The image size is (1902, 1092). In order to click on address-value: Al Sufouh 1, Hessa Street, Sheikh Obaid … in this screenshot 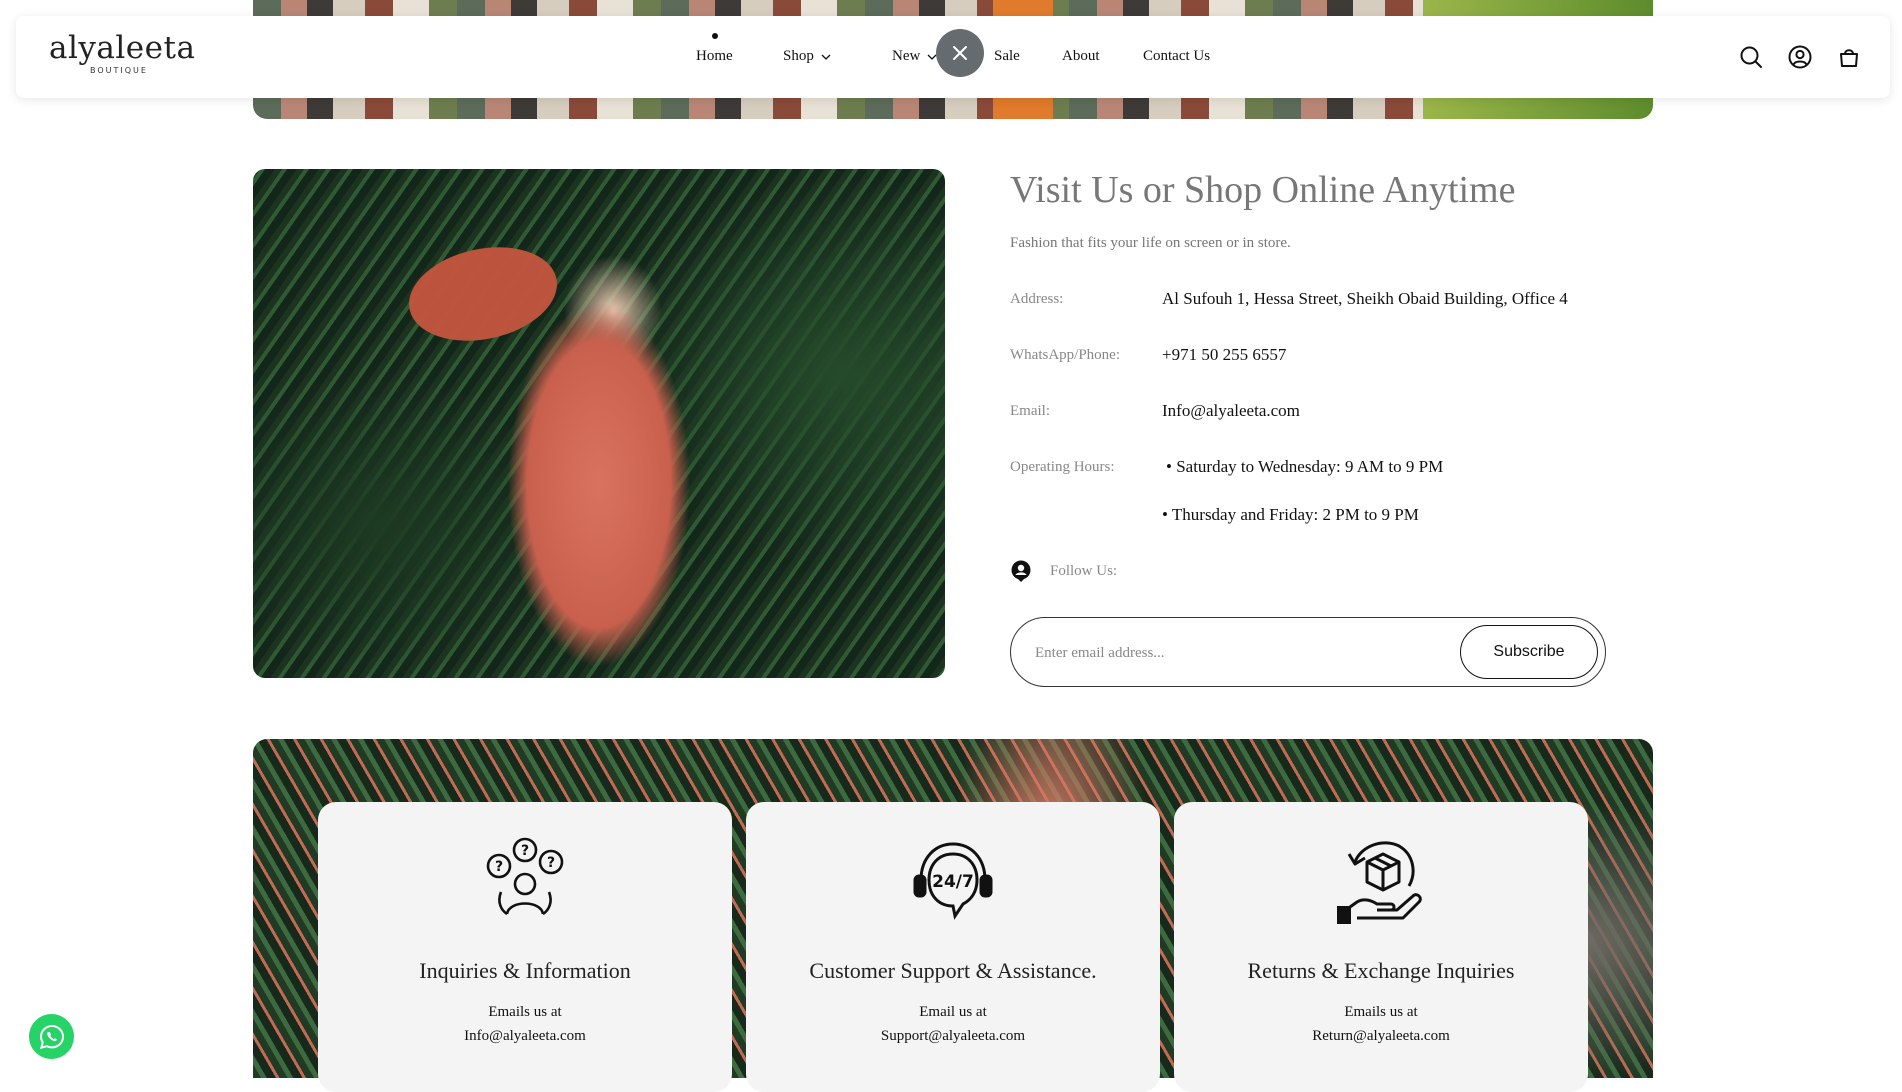, I will do `click(1365, 298)`.